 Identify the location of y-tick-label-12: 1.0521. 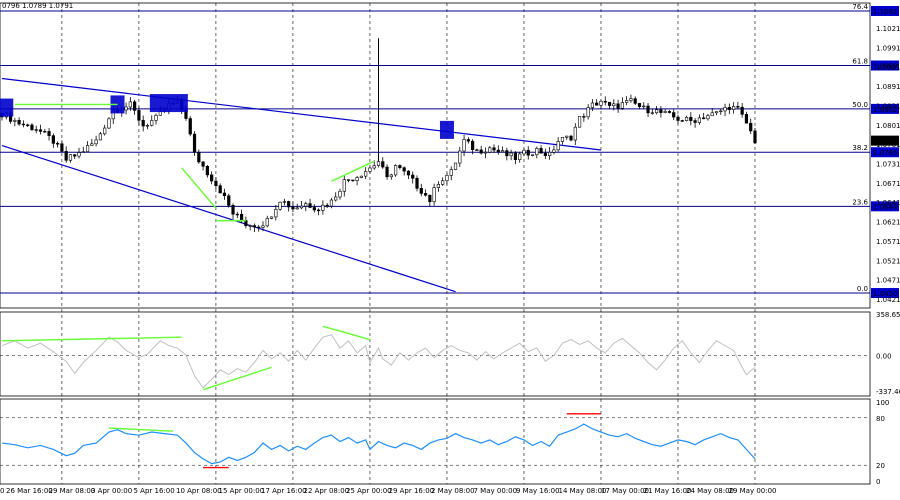
(888, 261).